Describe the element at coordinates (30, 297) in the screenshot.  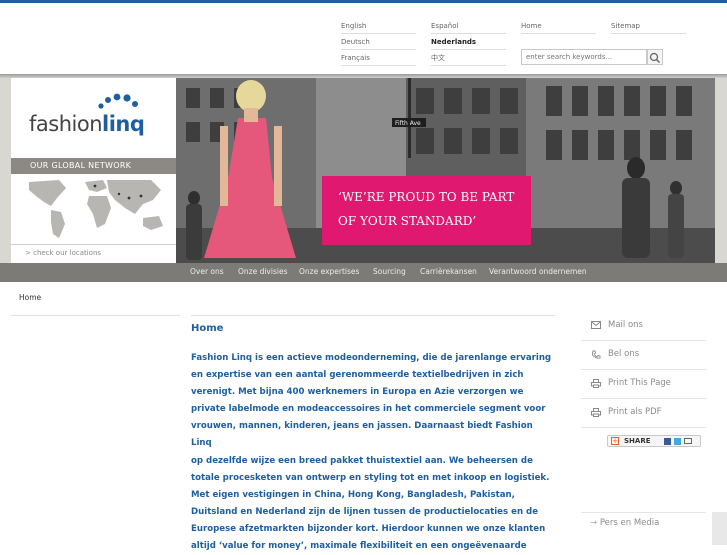
I see `breadcrumb: Home` at that location.